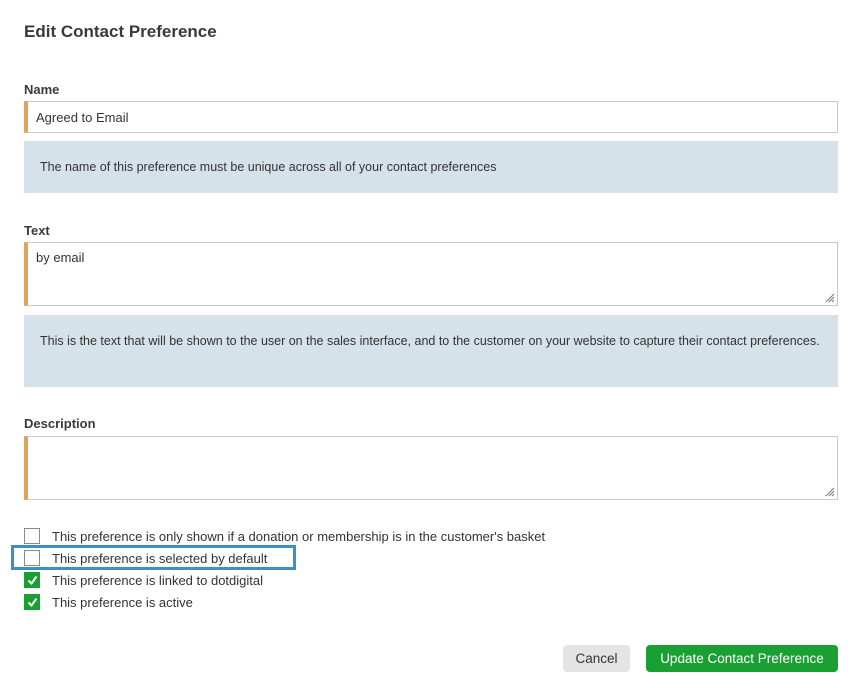  What do you see at coordinates (596, 658) in the screenshot?
I see `cancel-button: Cancel` at bounding box center [596, 658].